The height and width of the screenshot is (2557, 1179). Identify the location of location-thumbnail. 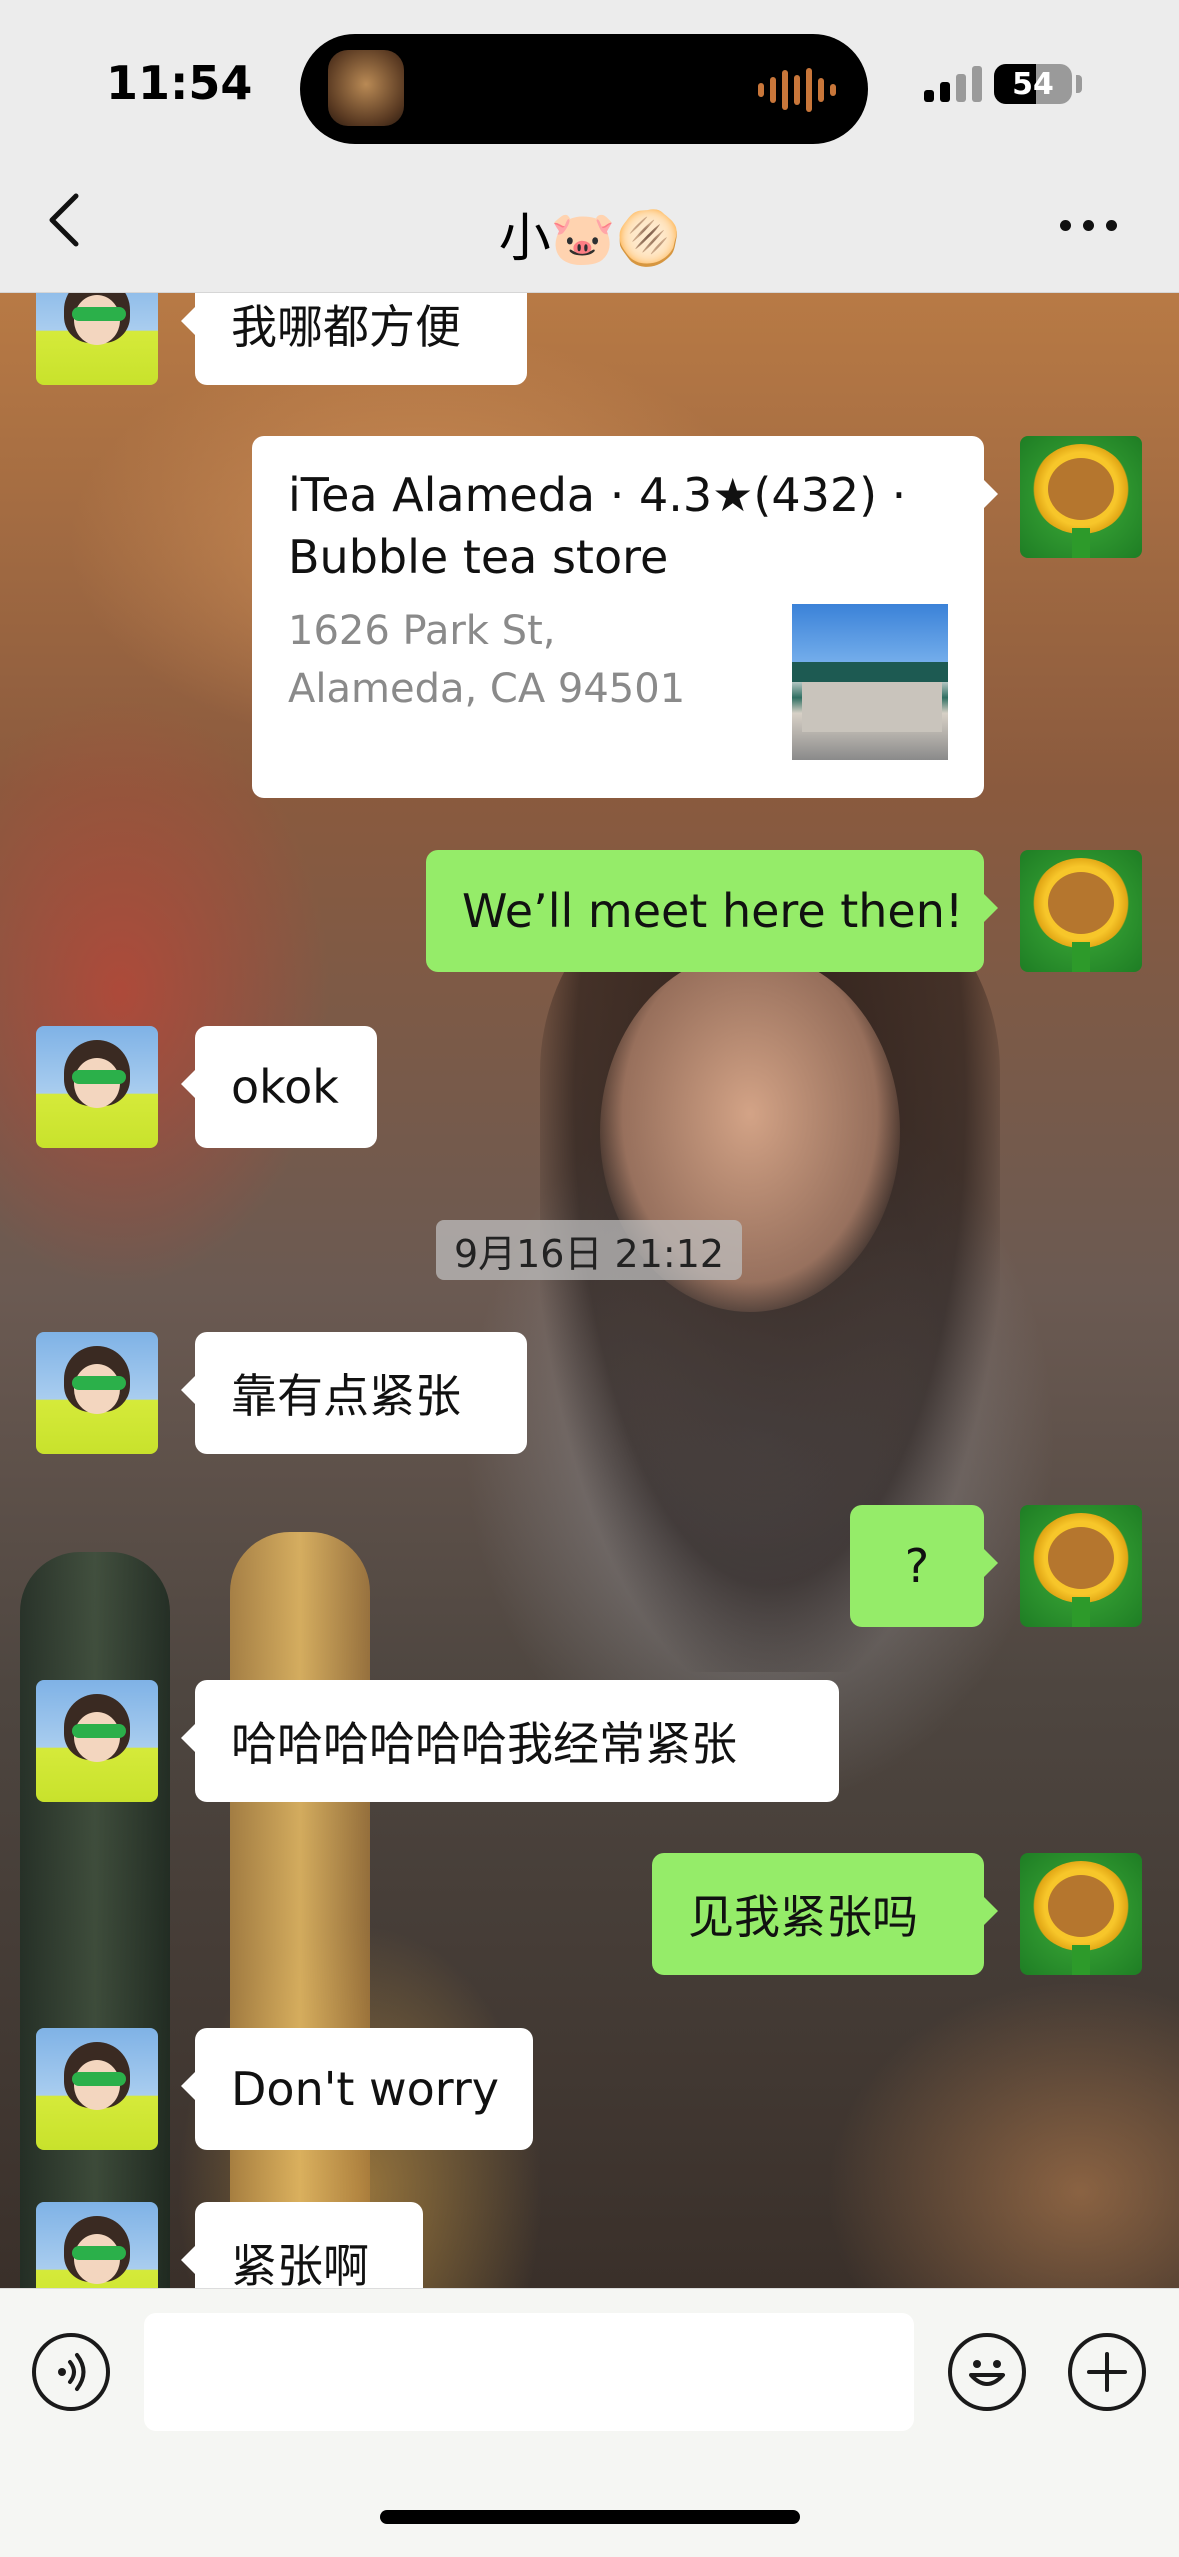
(870, 682).